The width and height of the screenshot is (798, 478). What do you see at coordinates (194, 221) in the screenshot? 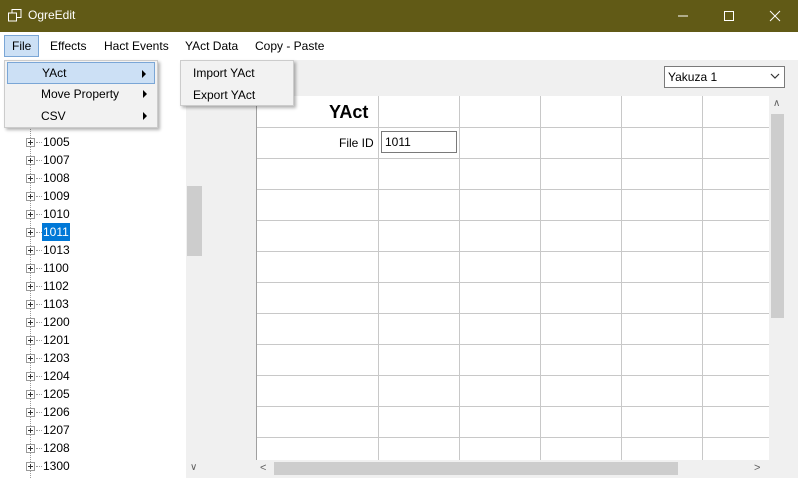
I see `tree-scroll-thumb` at bounding box center [194, 221].